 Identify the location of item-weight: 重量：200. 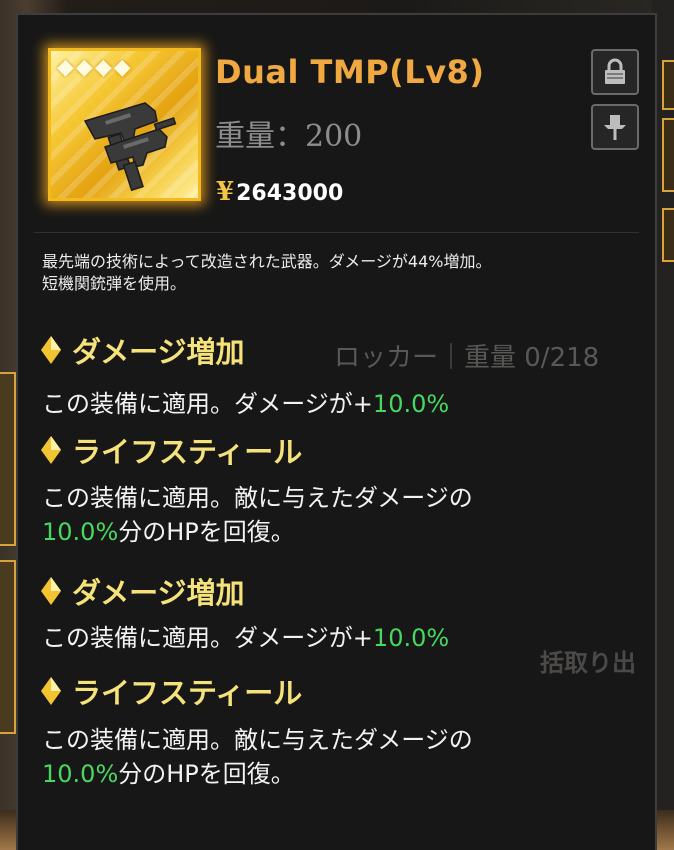
(288, 133).